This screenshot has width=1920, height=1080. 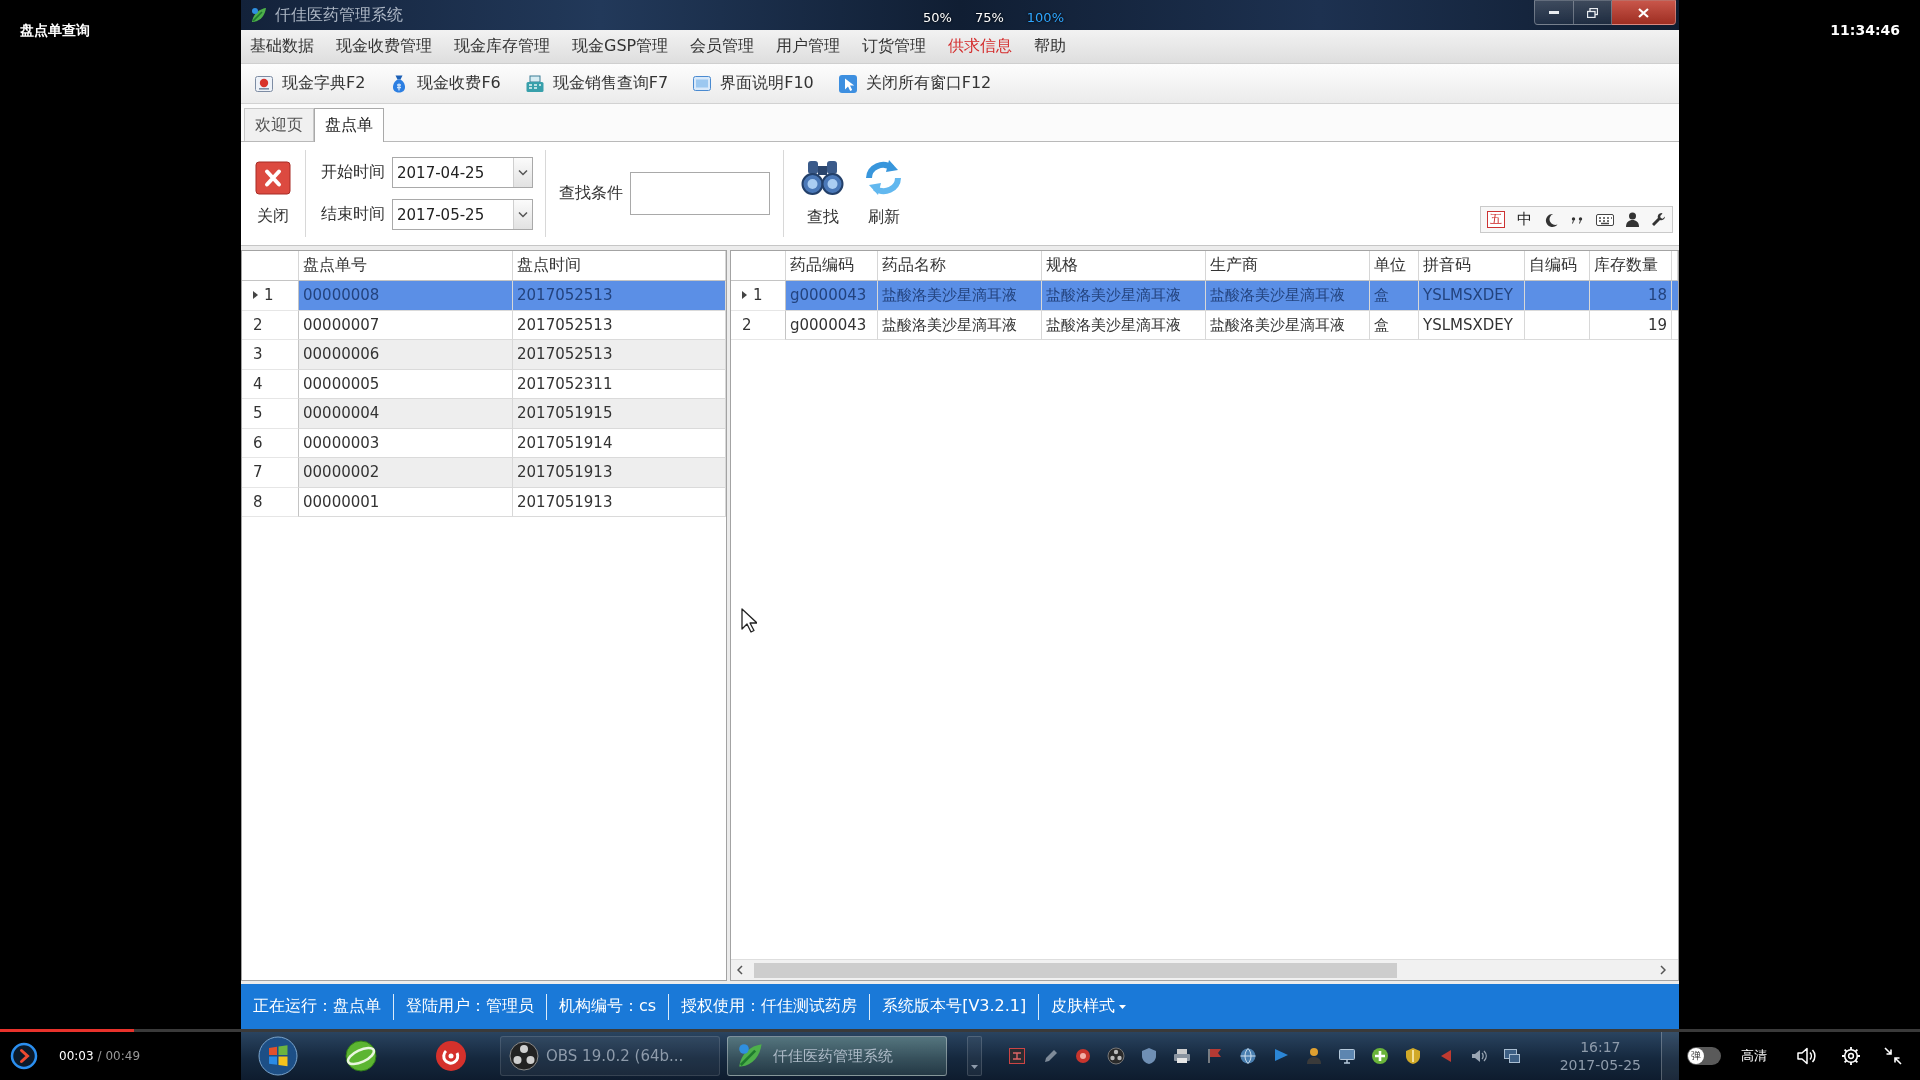 What do you see at coordinates (1017, 1056) in the screenshot?
I see `input-method-icon` at bounding box center [1017, 1056].